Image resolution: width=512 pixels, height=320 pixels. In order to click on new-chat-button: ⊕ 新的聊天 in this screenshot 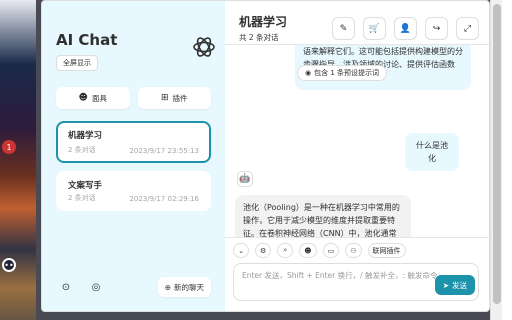, I will do `click(184, 287)`.